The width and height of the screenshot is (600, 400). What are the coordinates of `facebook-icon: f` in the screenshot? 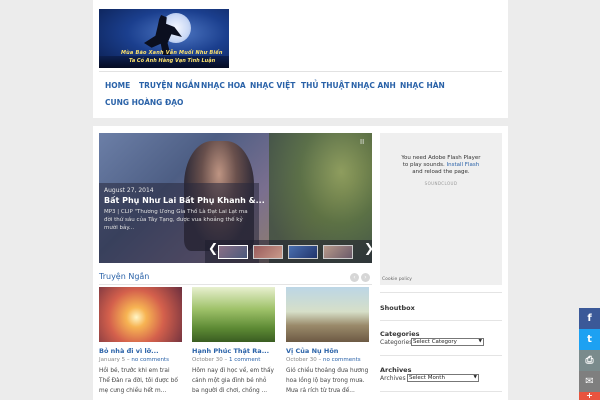 It's located at (589, 318).